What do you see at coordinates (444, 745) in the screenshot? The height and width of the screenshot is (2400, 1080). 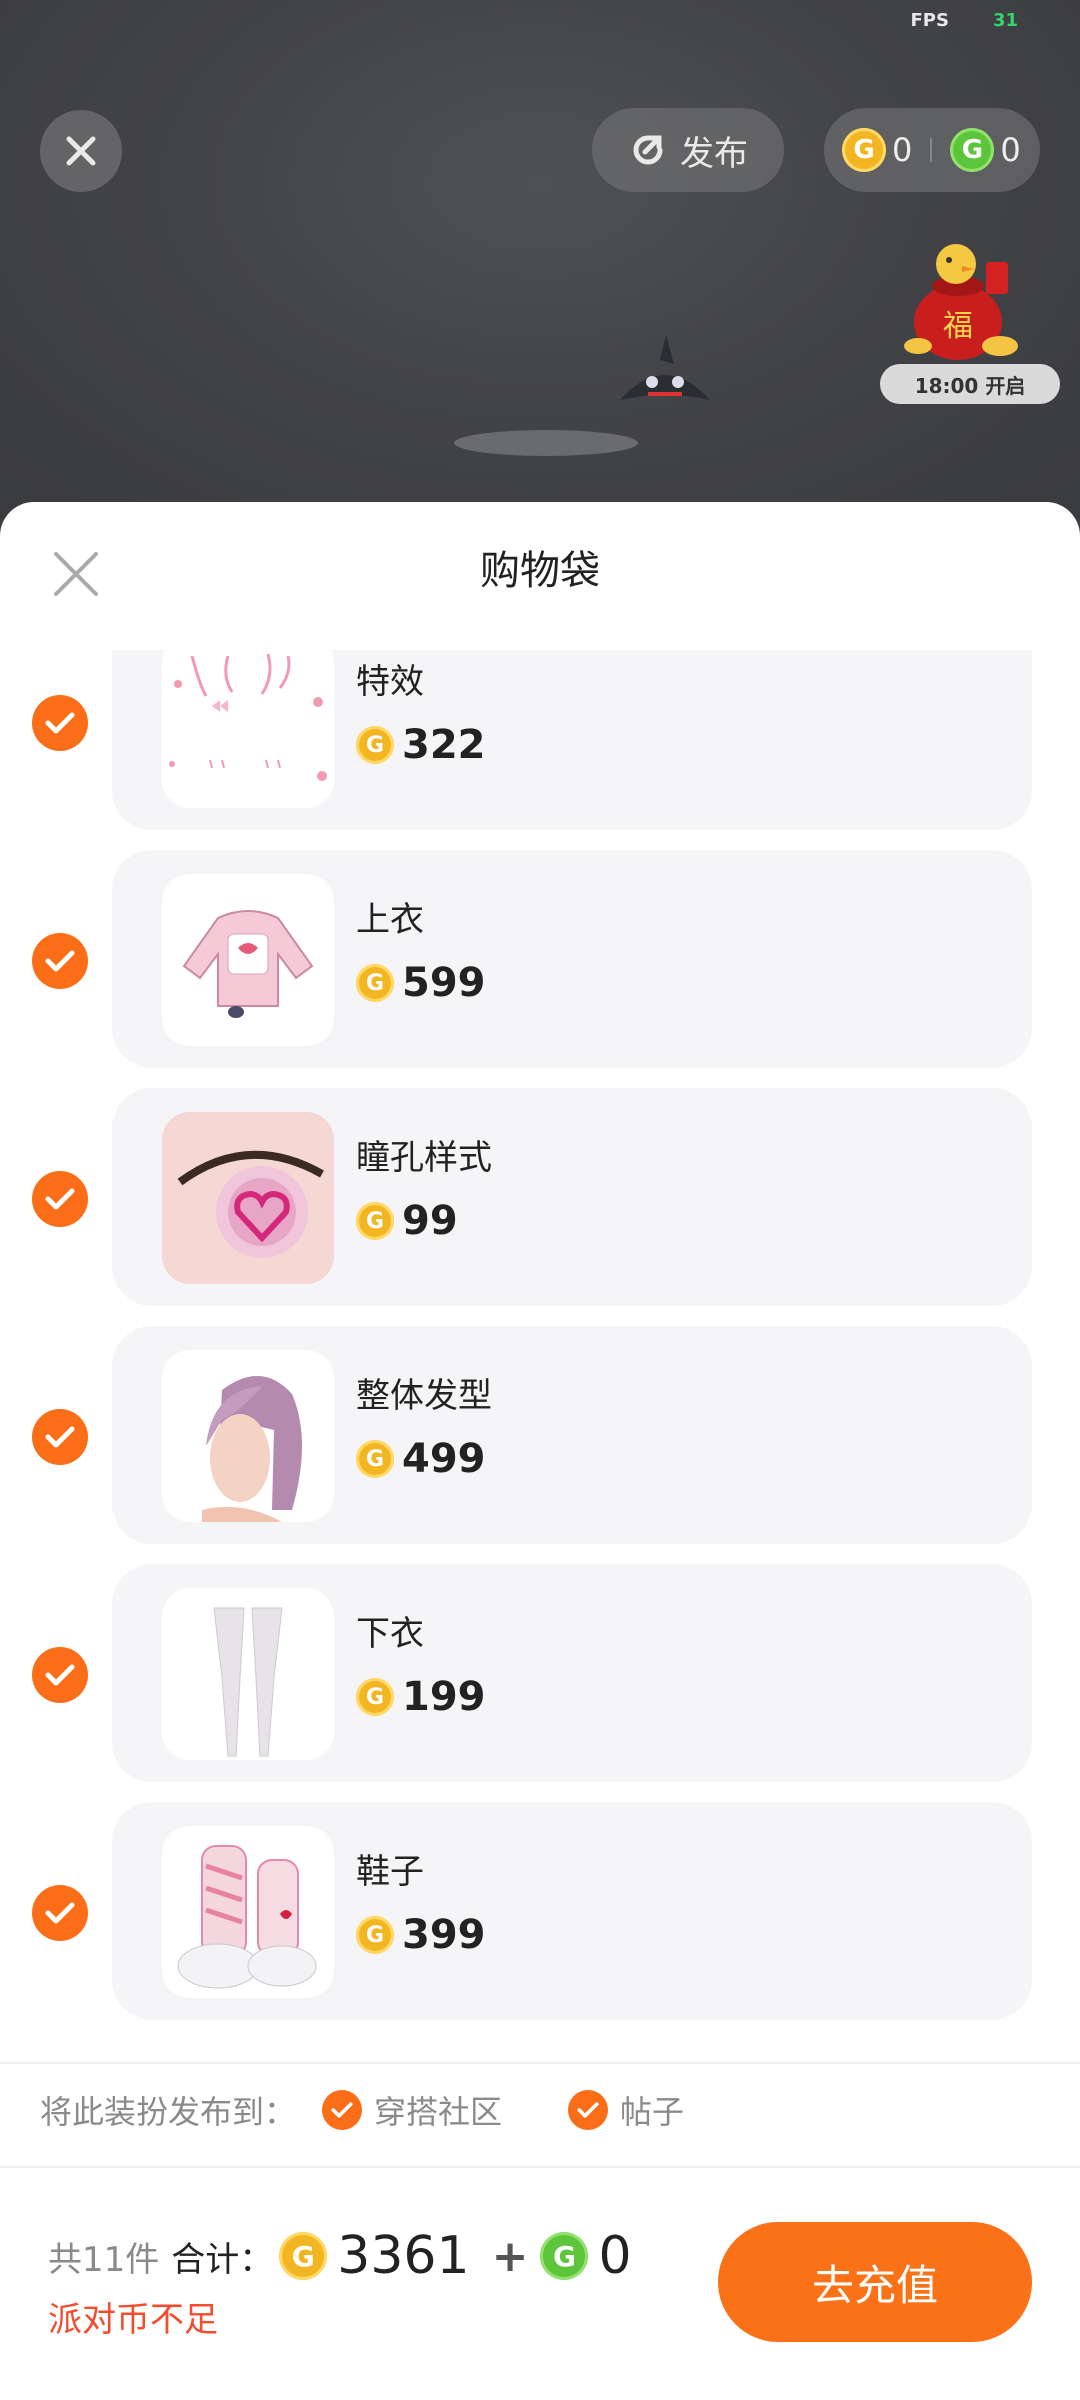 I see `item-price-value: 322` at bounding box center [444, 745].